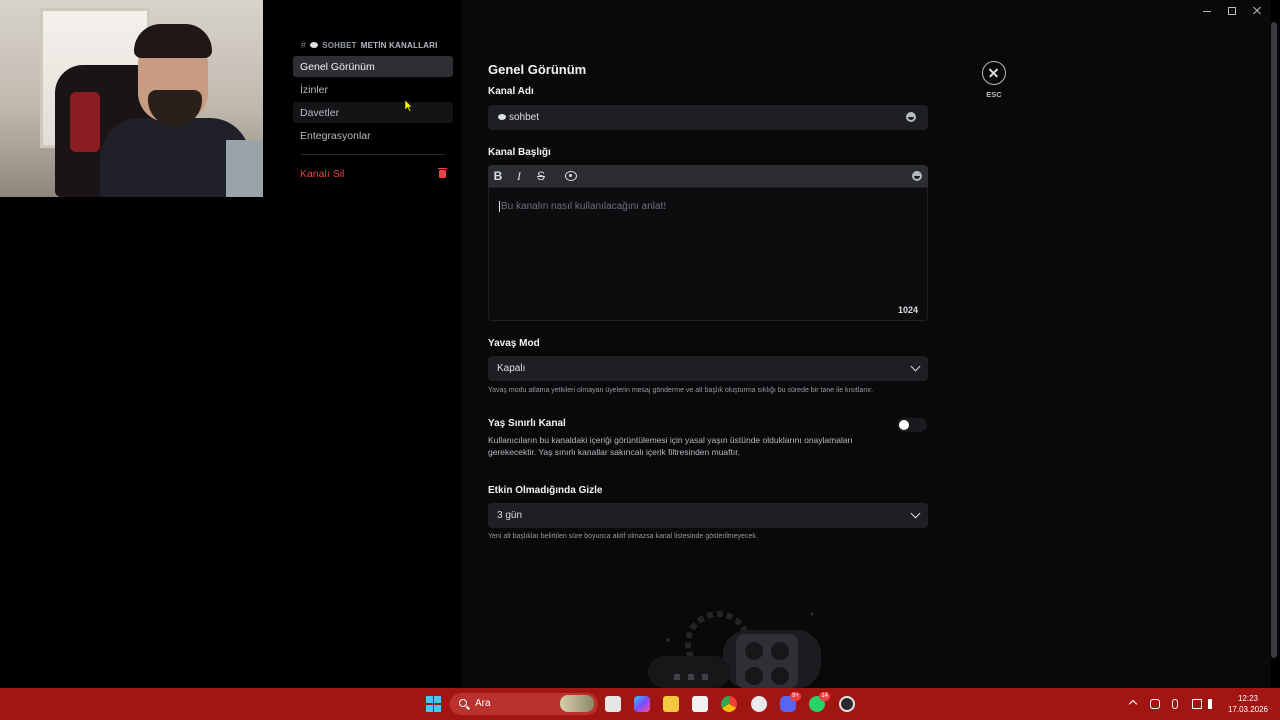  I want to click on windows-start-icon, so click(434, 704).